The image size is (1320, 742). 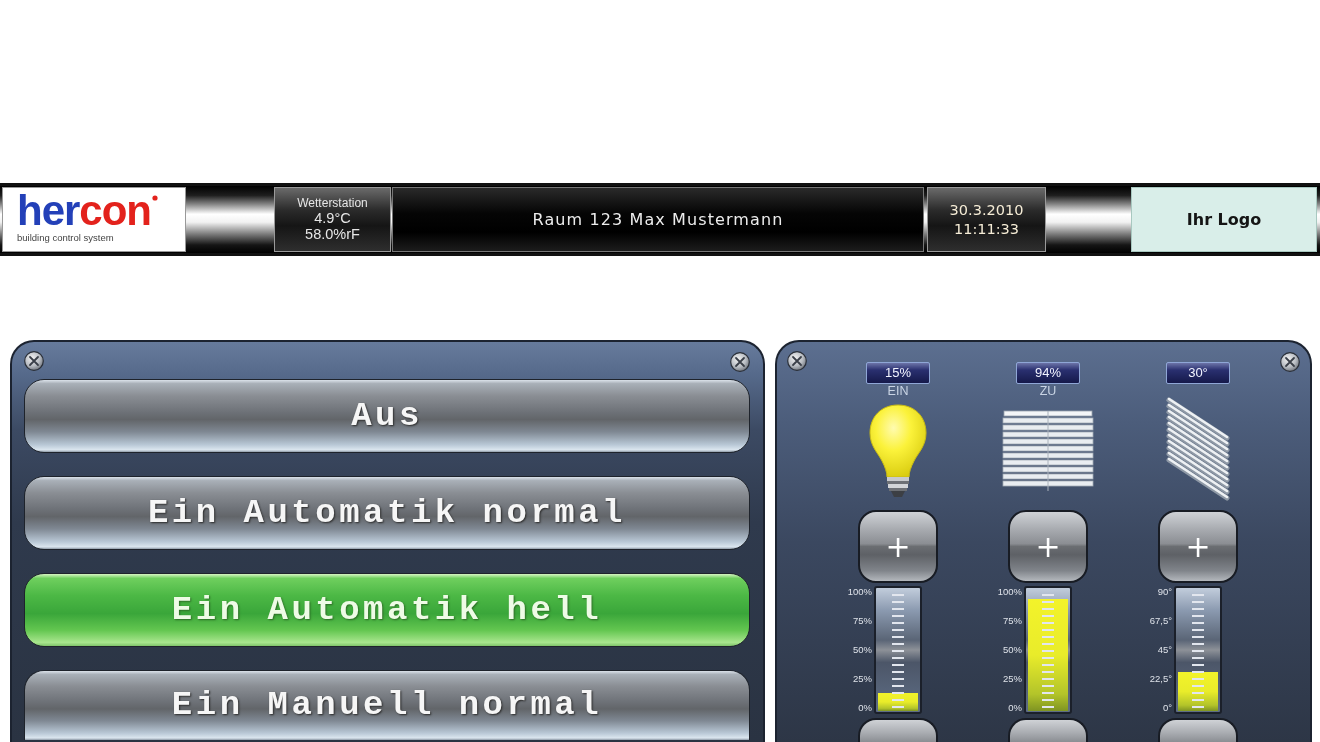 I want to click on scale-label: 45°, so click(x=1164, y=650).